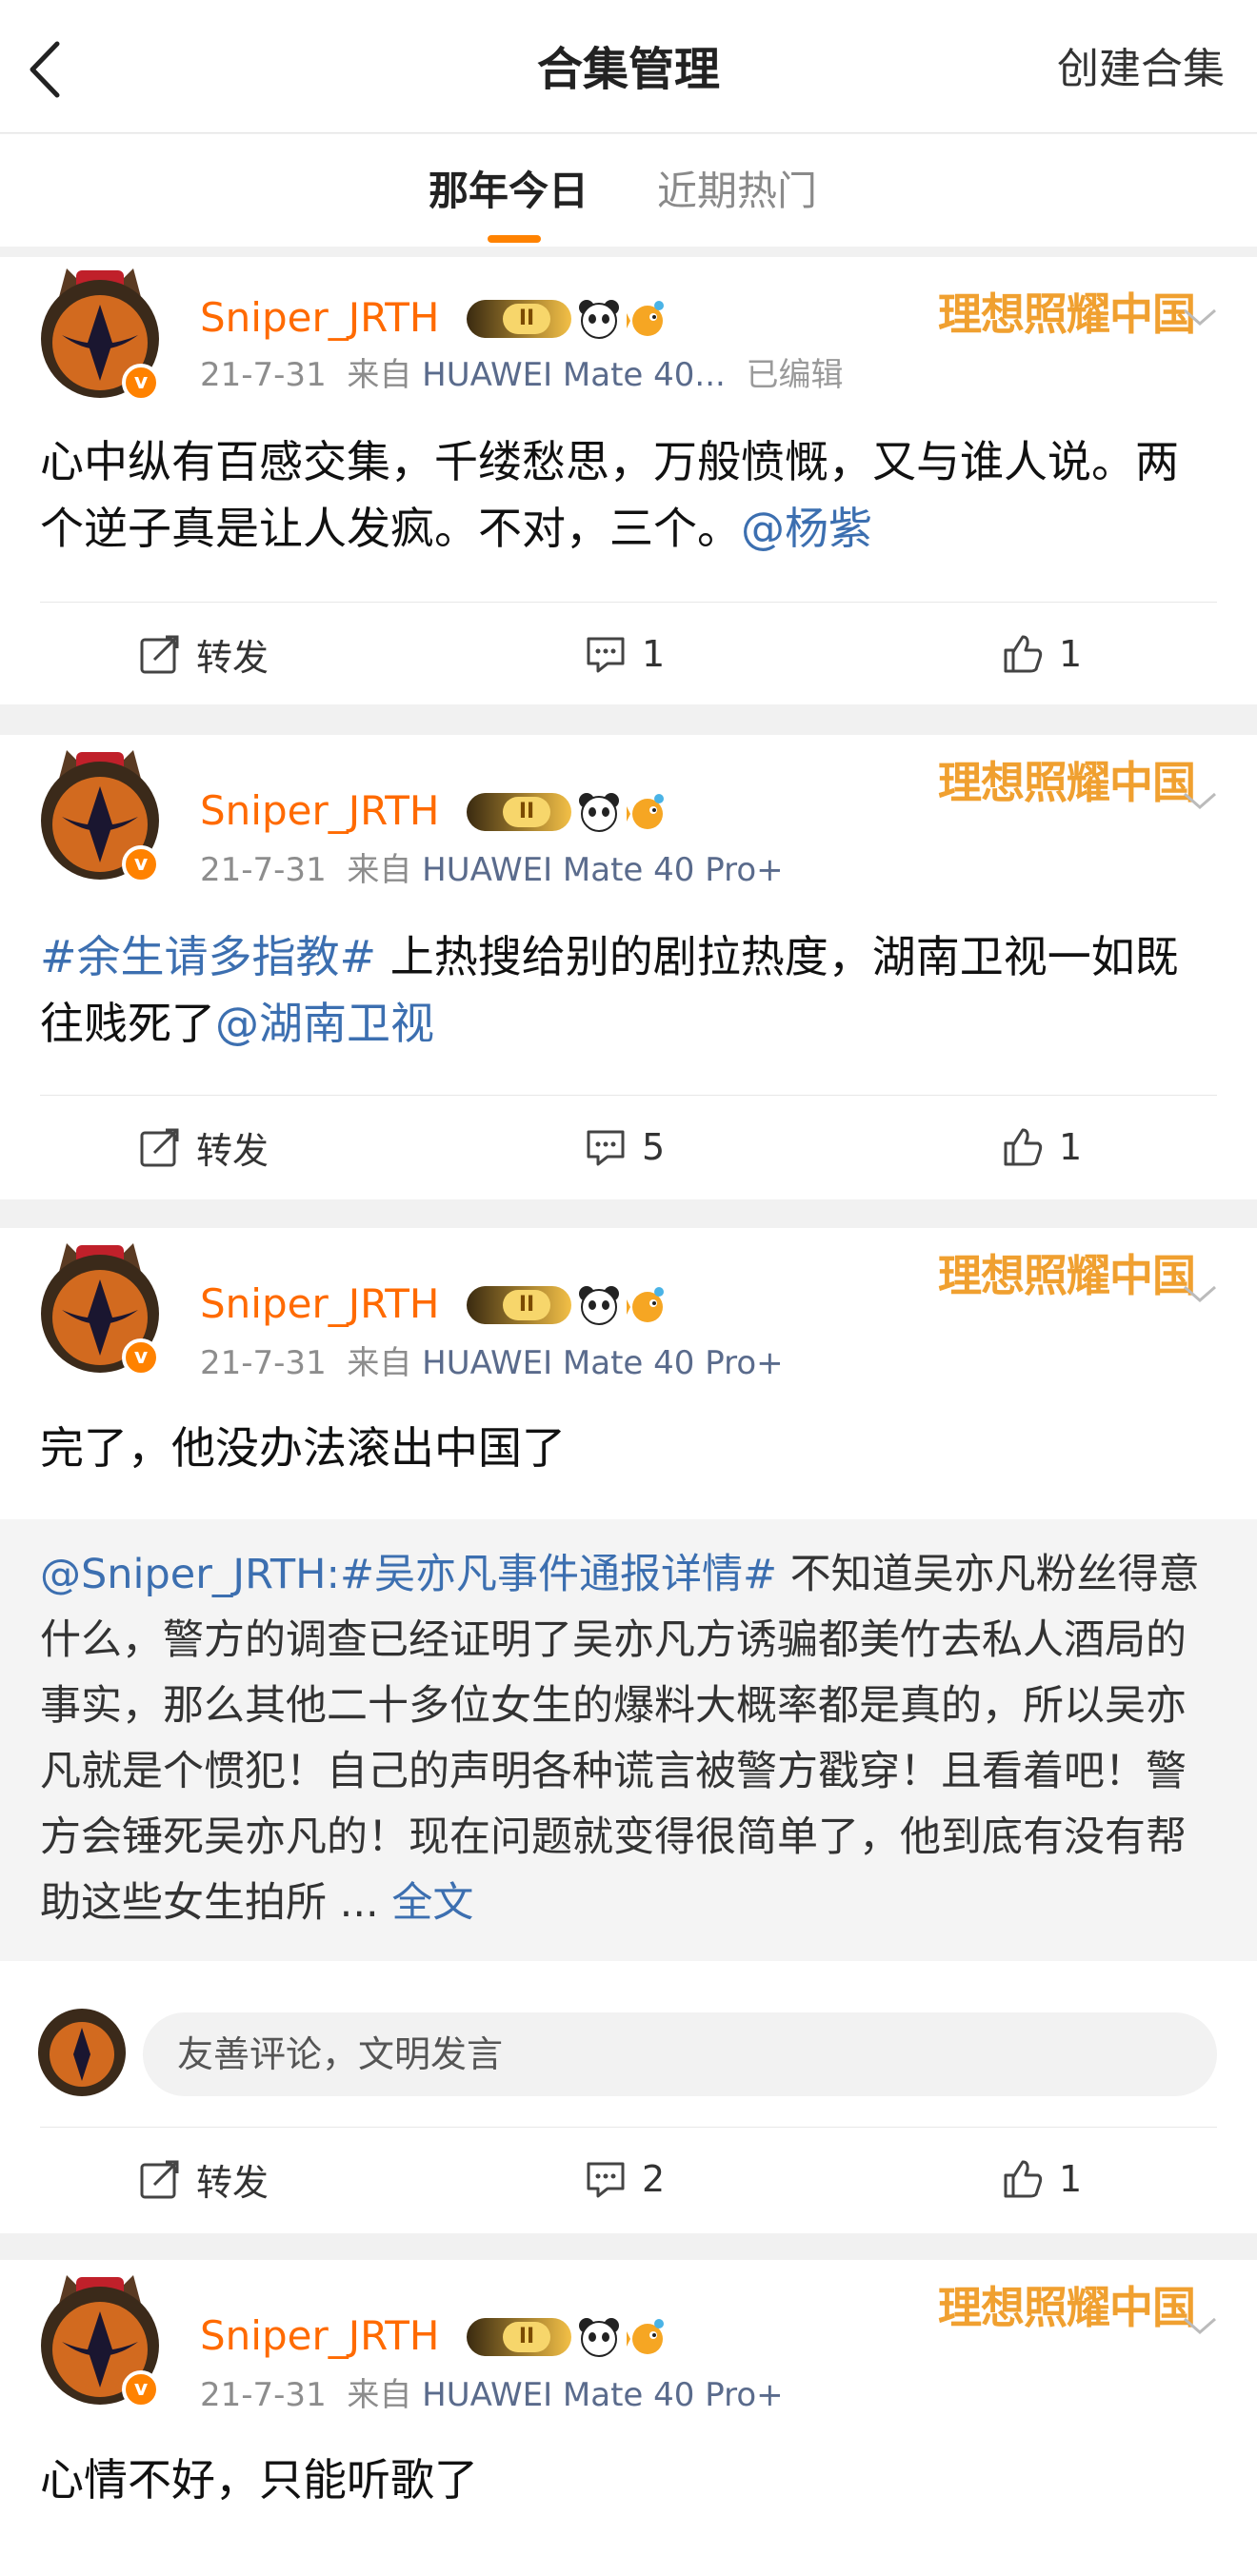  What do you see at coordinates (795, 375) in the screenshot?
I see `edited-label: 已编辑` at bounding box center [795, 375].